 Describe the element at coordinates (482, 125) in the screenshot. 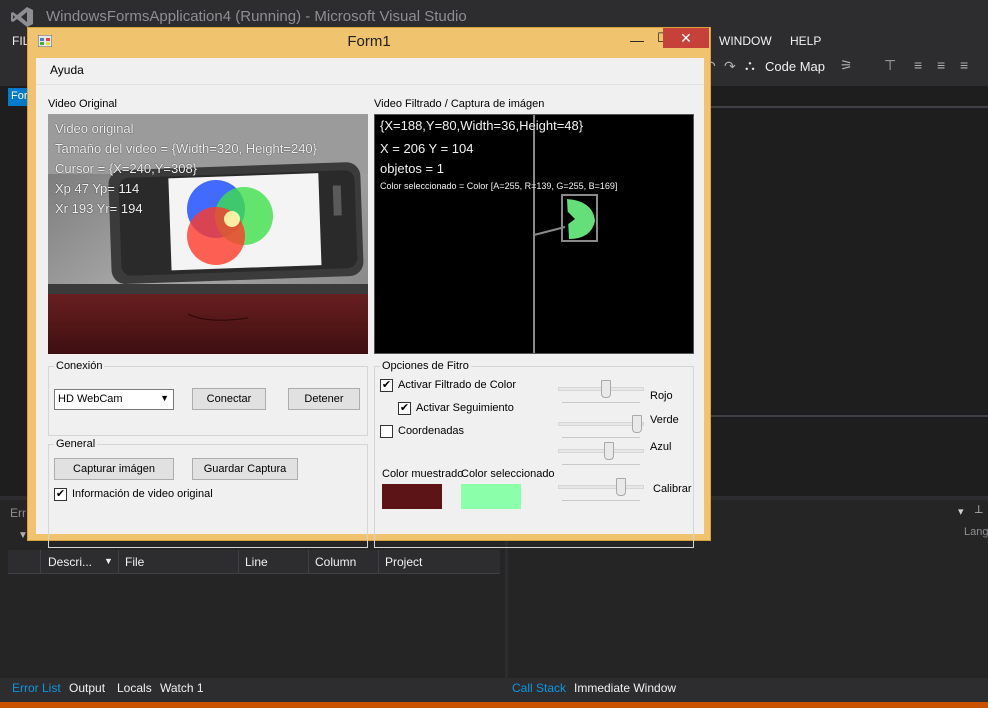

I see `overlay-rectangle: {X=188,Y=80,Width=36,Height=48}` at that location.